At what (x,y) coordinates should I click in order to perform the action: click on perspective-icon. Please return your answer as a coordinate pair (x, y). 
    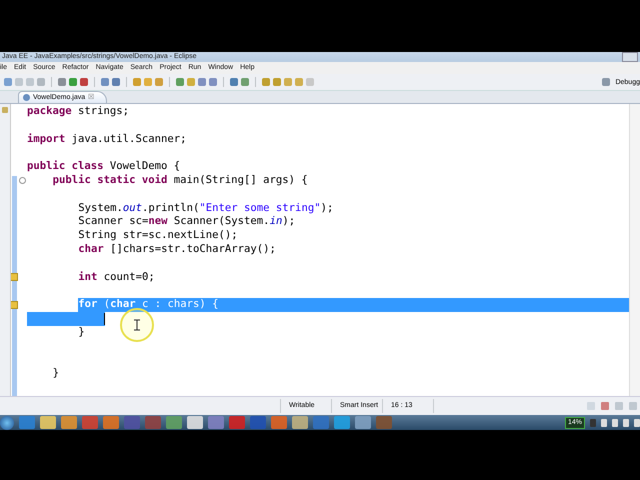
    Looking at the image, I should click on (606, 82).